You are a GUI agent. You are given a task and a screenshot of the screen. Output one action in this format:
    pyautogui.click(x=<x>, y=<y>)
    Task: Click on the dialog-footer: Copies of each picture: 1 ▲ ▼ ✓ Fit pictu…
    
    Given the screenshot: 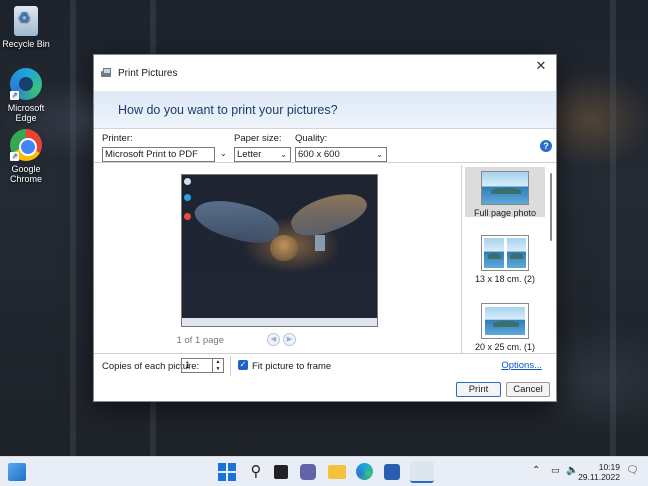 What is the action you would take?
    pyautogui.click(x=325, y=378)
    